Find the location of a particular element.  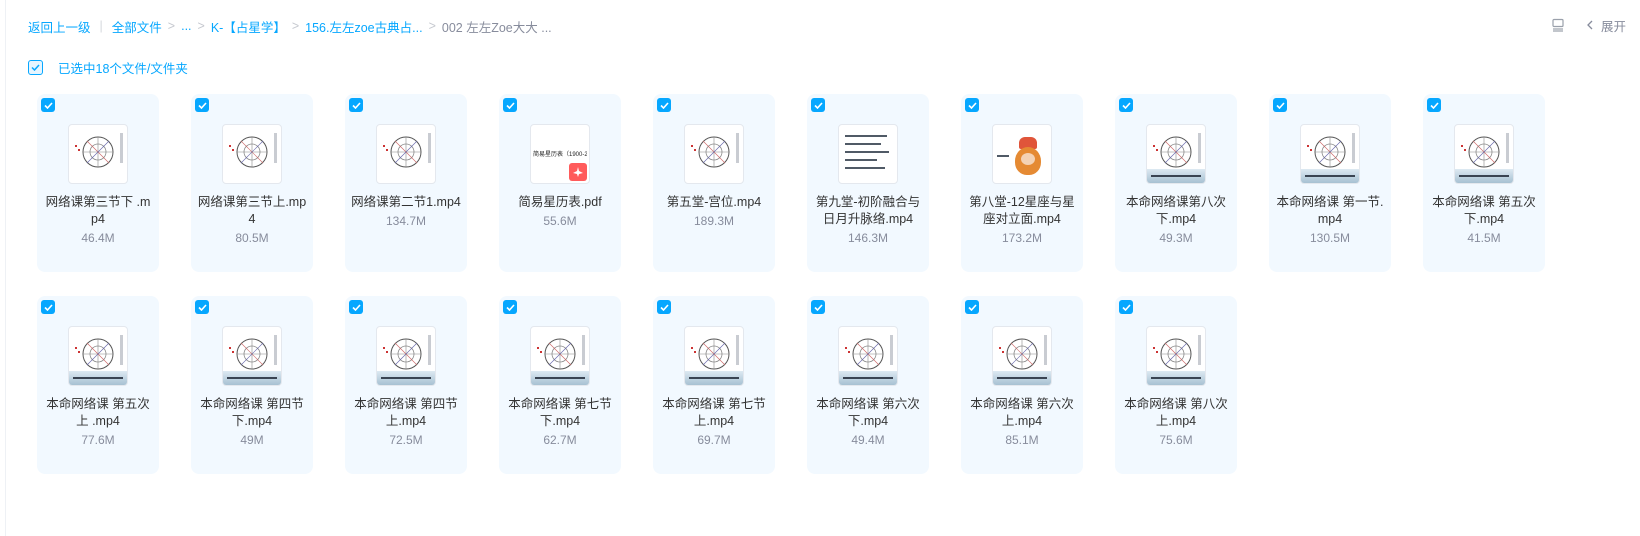

file-name: 本命网络课 第四节下.mp4 is located at coordinates (252, 412).